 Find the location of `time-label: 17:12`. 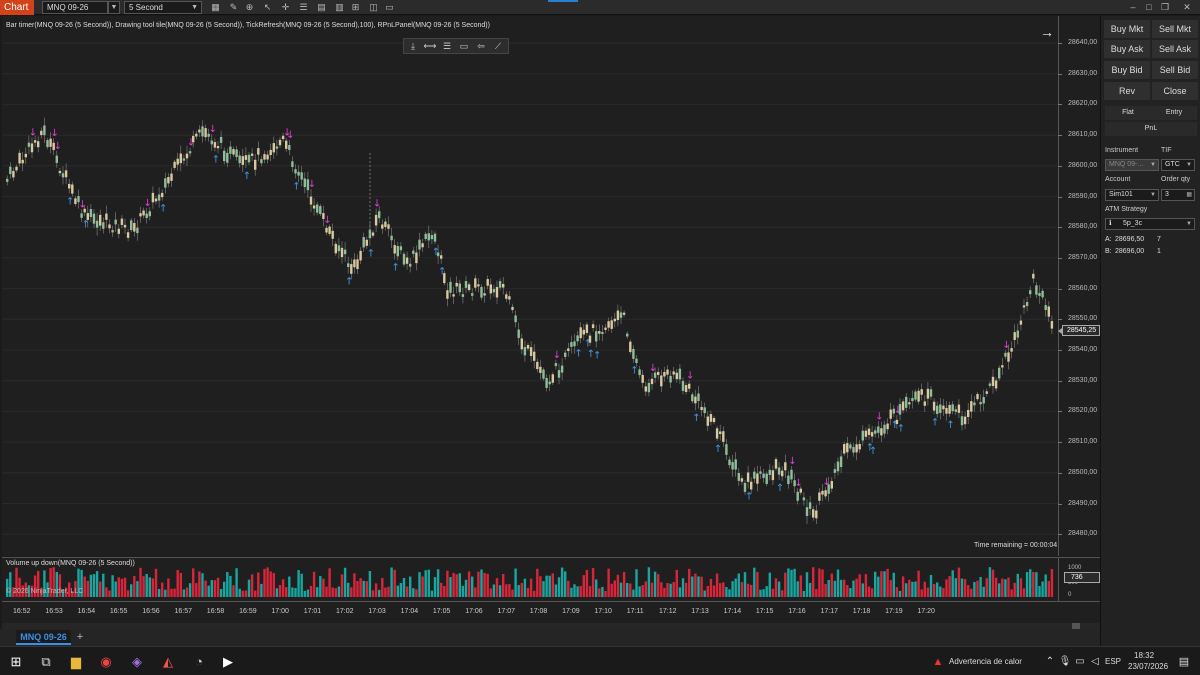

time-label: 17:12 is located at coordinates (668, 611).